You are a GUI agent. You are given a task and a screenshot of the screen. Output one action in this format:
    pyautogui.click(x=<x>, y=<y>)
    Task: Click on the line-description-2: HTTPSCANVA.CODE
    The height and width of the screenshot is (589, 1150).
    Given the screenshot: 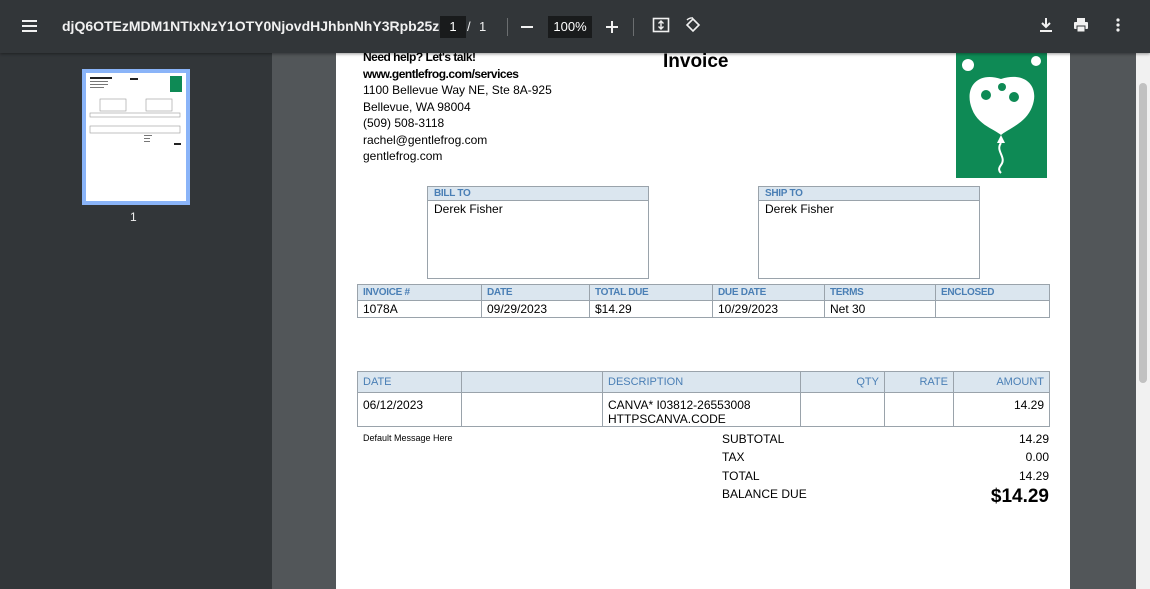 What is the action you would take?
    pyautogui.click(x=667, y=419)
    